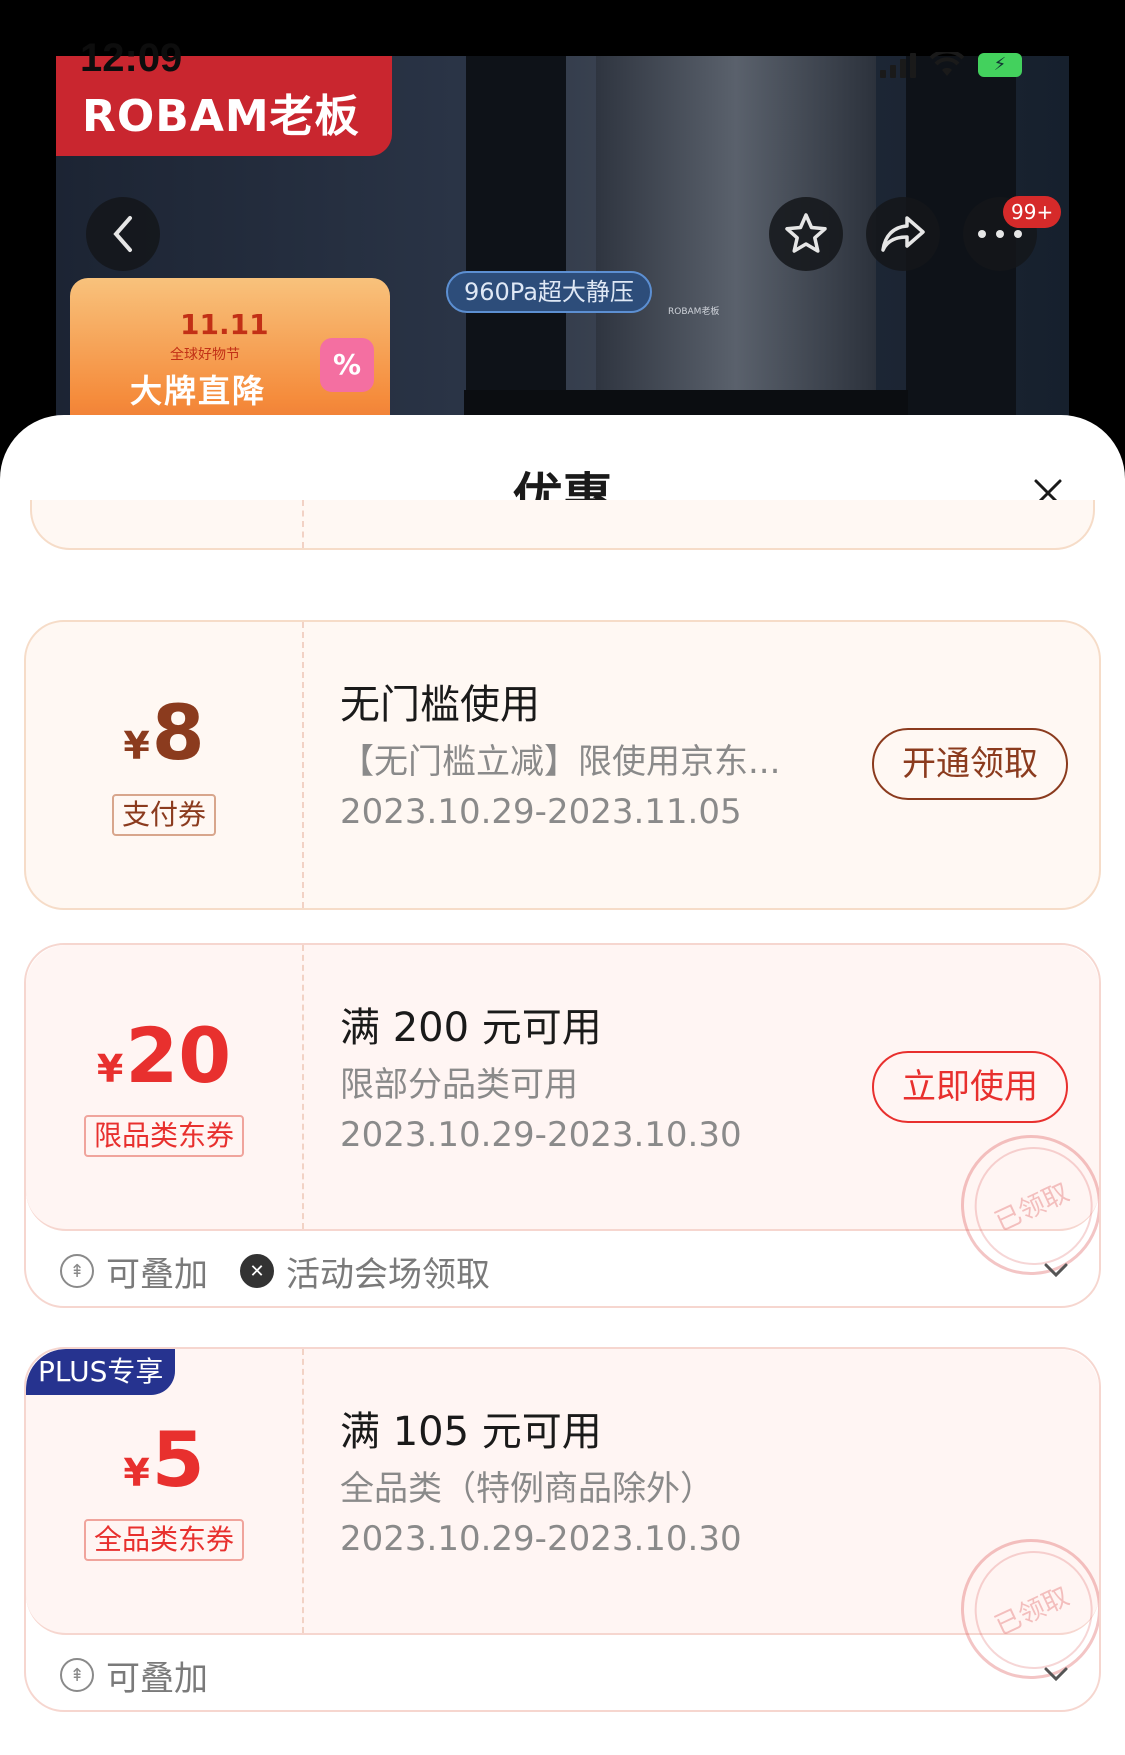 This screenshot has height=1755, width=1125. Describe the element at coordinates (527, 1489) in the screenshot. I see `coupon-desc: 全品类（特例商品除外）` at that location.